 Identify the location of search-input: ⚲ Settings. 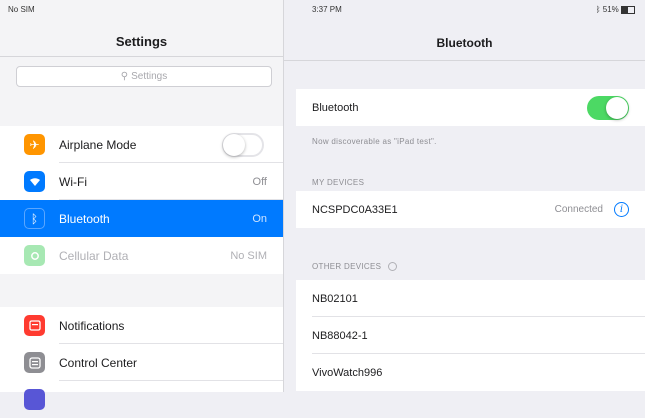
(144, 76).